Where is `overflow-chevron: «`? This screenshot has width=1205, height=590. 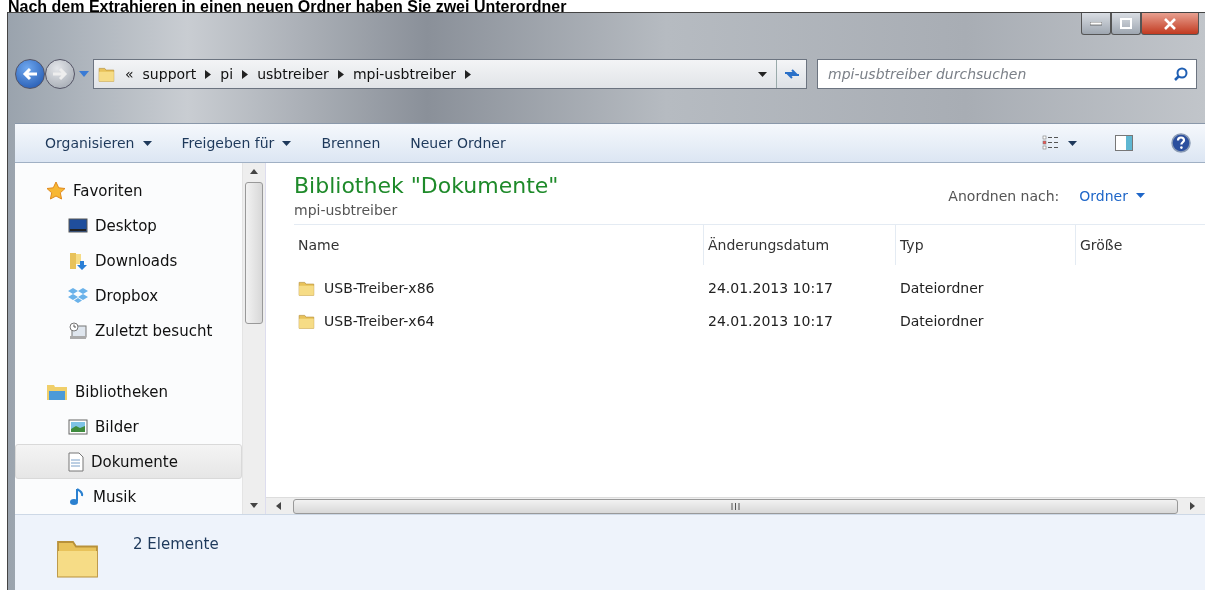 overflow-chevron: « is located at coordinates (129, 74).